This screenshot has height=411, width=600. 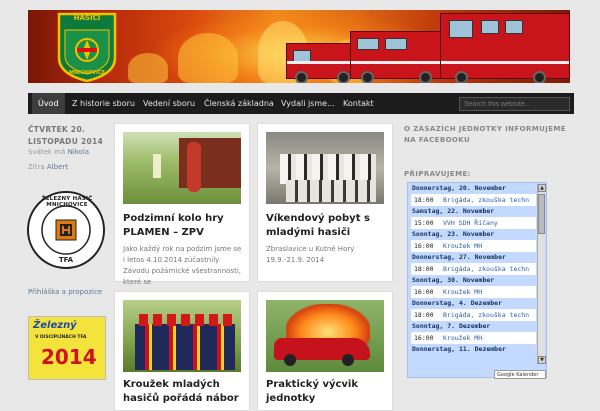 What do you see at coordinates (541, 274) in the screenshot?
I see `calendar-scrollbar: ▲ ▼` at bounding box center [541, 274].